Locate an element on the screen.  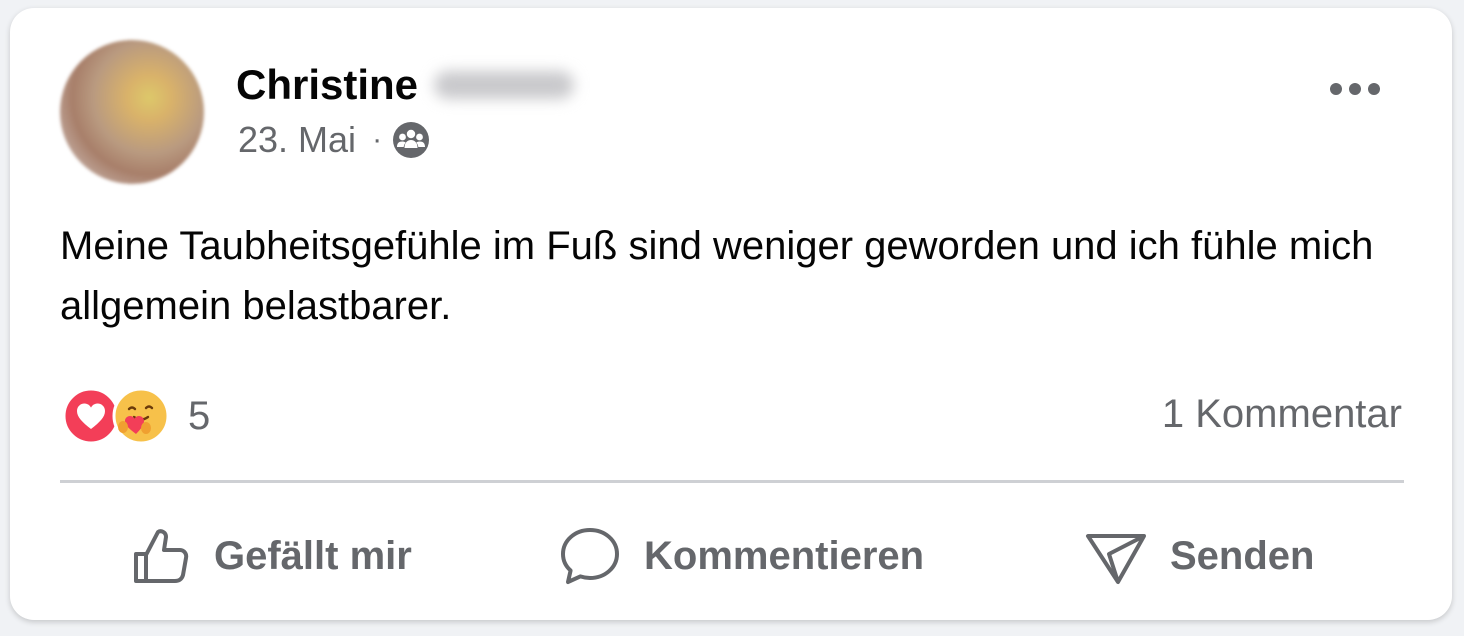
author-avatar is located at coordinates (132, 112).